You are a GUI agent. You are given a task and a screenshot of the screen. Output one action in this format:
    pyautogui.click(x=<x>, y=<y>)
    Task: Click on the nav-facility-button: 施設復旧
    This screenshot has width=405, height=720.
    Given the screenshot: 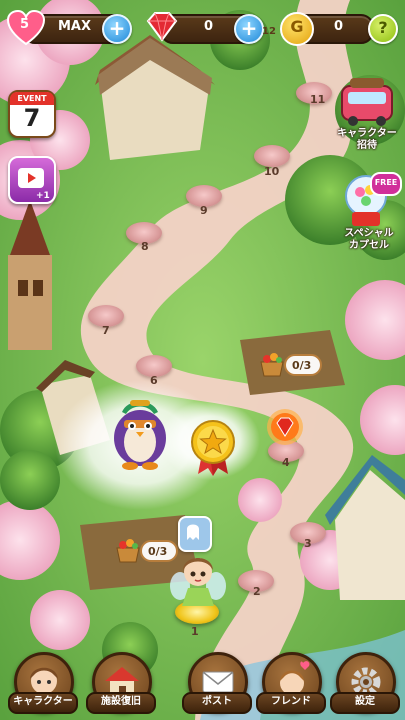 What is the action you would take?
    pyautogui.click(x=121, y=682)
    